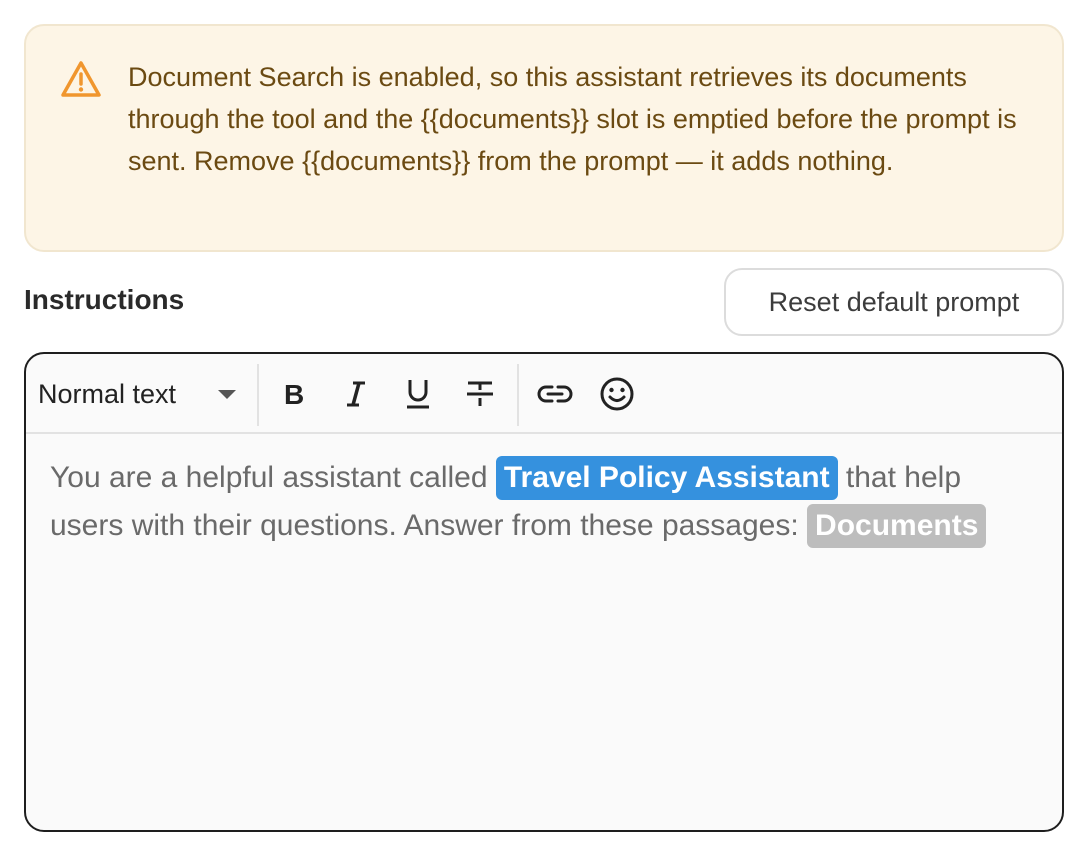 The image size is (1088, 856). I want to click on svg-text: B, so click(294, 394).